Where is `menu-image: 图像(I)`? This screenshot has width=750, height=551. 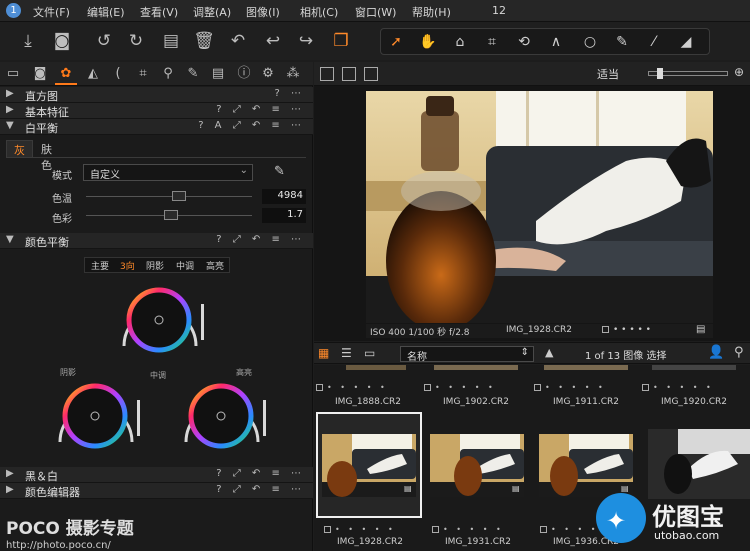 menu-image: 图像(I) is located at coordinates (263, 12).